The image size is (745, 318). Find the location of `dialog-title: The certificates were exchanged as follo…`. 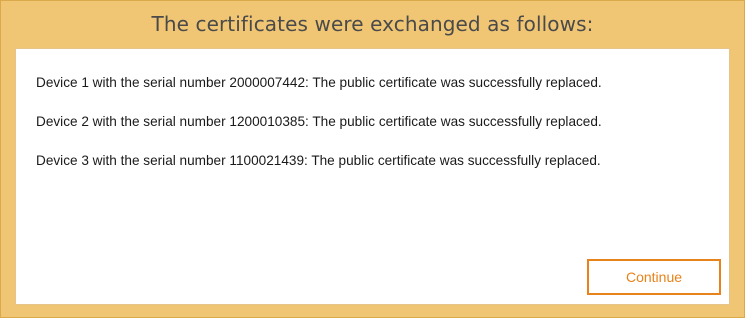

dialog-title: The certificates were exchanged as follo… is located at coordinates (372, 24).